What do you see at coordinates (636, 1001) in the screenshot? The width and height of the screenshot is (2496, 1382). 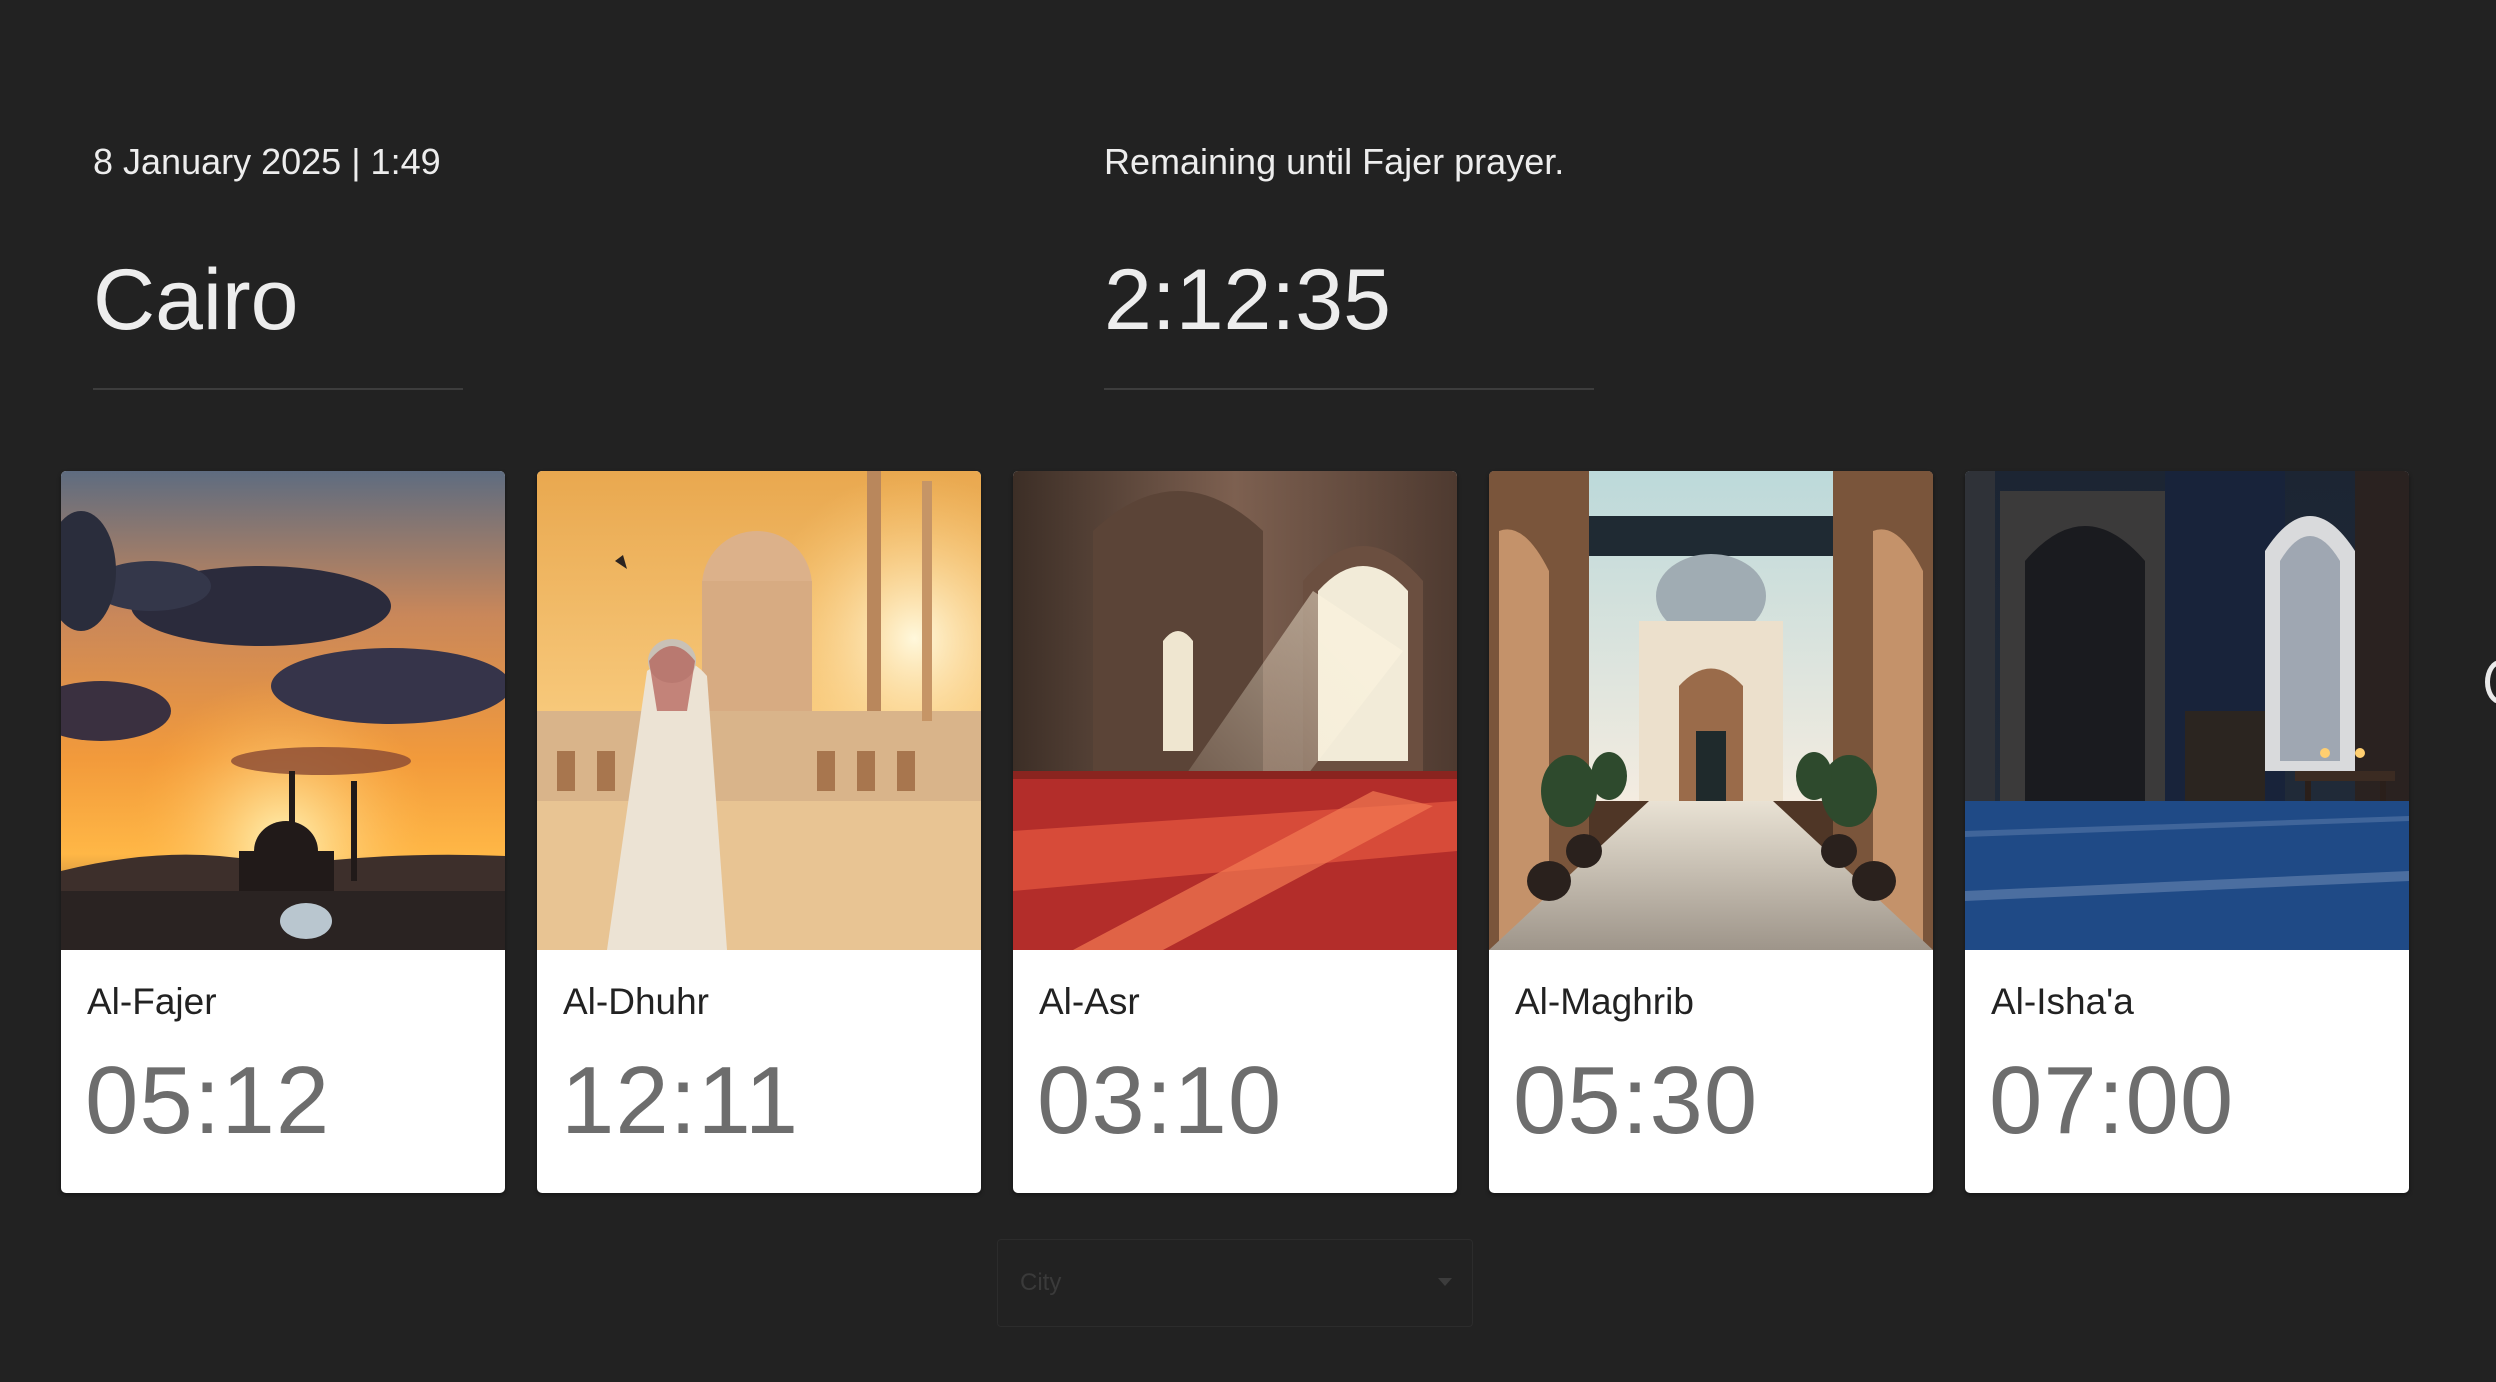 I see `prayer-name: Al-Dhuhr` at bounding box center [636, 1001].